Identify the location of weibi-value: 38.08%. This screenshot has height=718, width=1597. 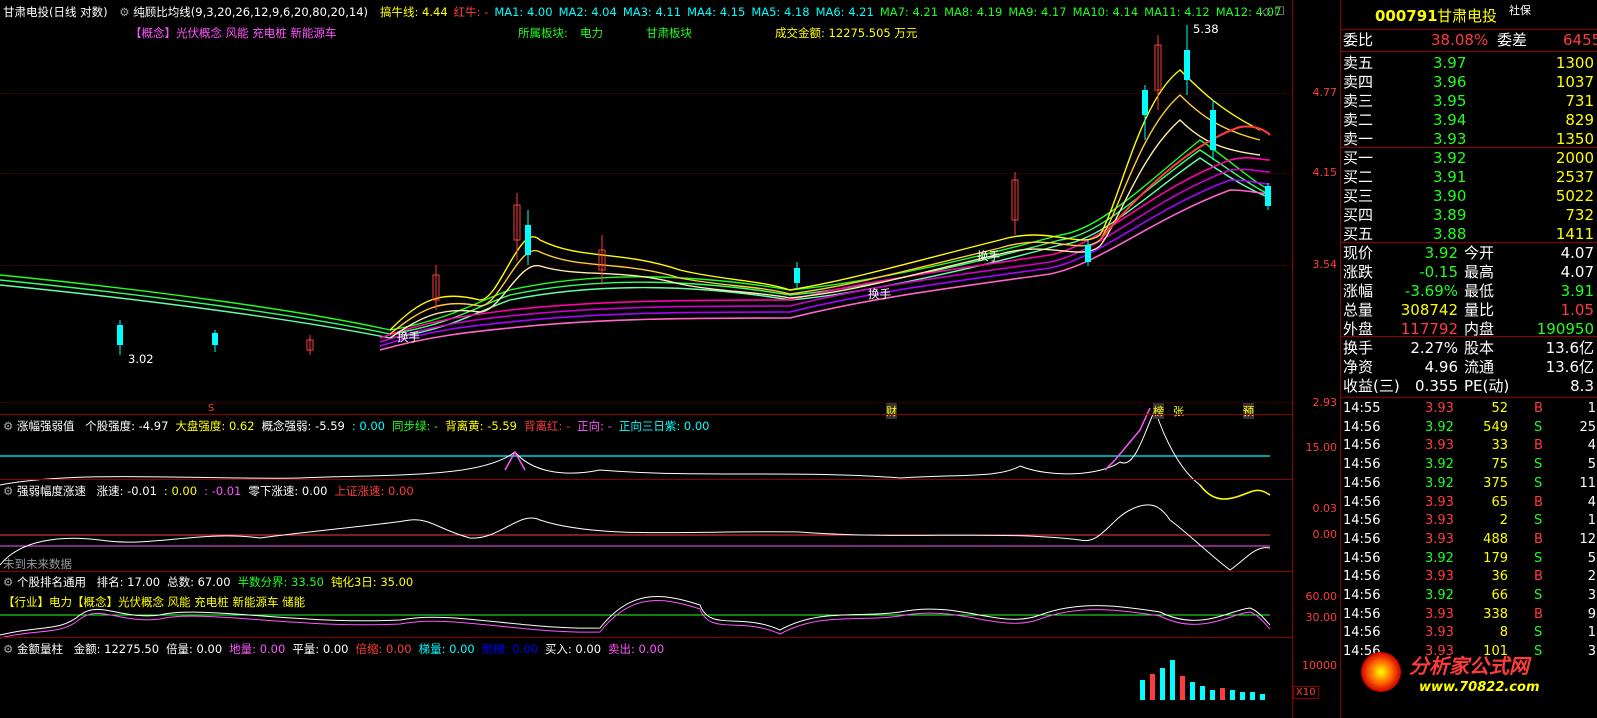
(1460, 40).